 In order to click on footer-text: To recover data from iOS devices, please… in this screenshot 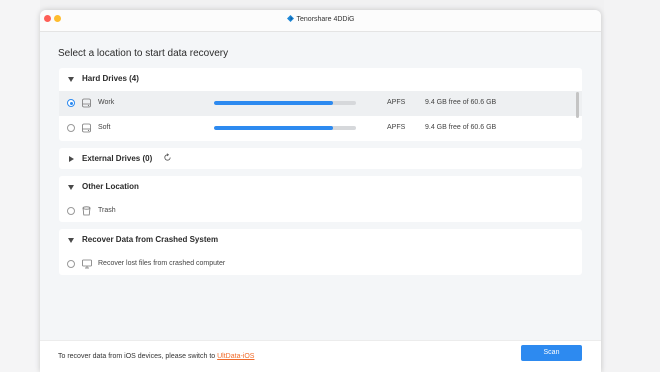, I will do `click(156, 356)`.